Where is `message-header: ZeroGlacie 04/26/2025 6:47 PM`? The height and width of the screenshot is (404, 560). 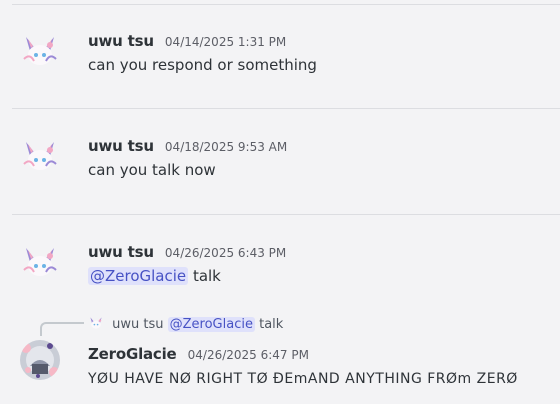 message-header: ZeroGlacie 04/26/2025 6:47 PM is located at coordinates (198, 353).